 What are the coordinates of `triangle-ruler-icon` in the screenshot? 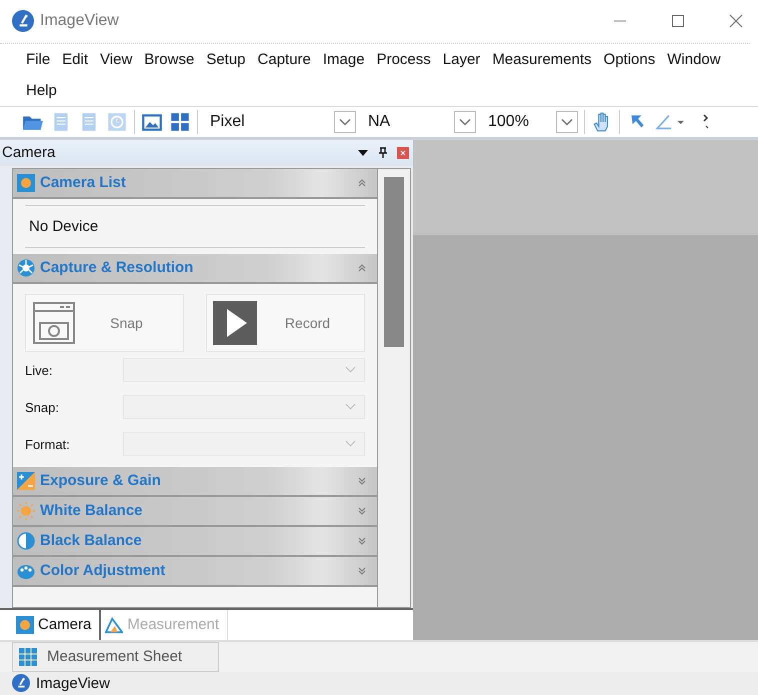 It's located at (114, 625).